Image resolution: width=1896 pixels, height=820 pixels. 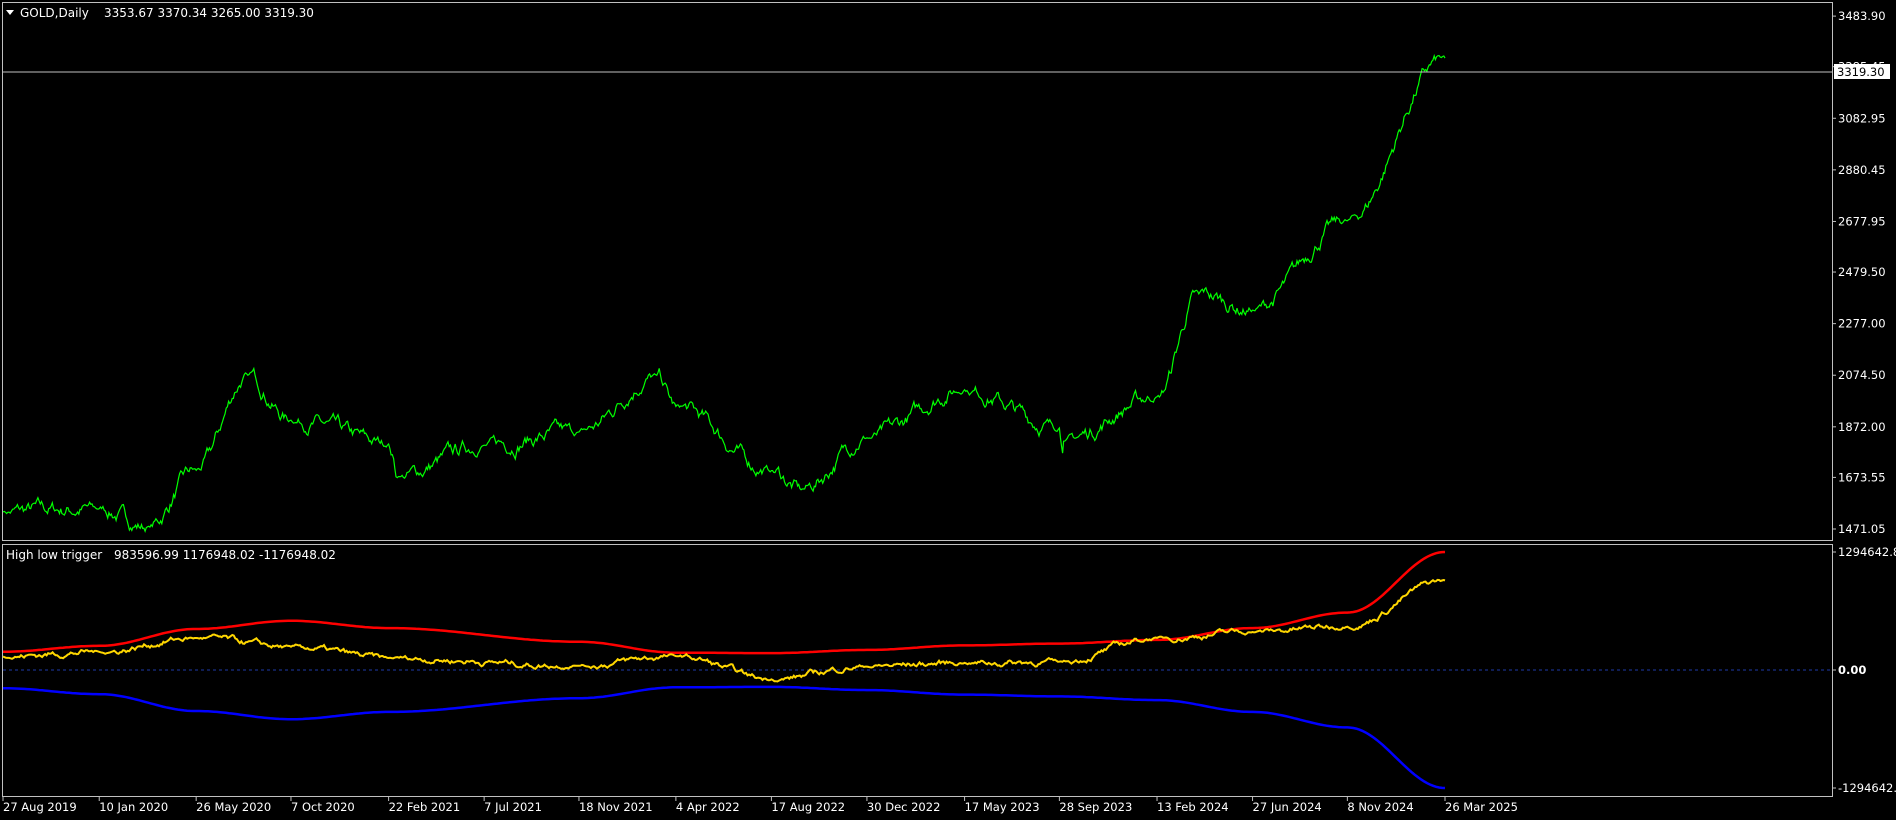 I want to click on time-label: 8 Nov 2024, so click(x=1380, y=807).